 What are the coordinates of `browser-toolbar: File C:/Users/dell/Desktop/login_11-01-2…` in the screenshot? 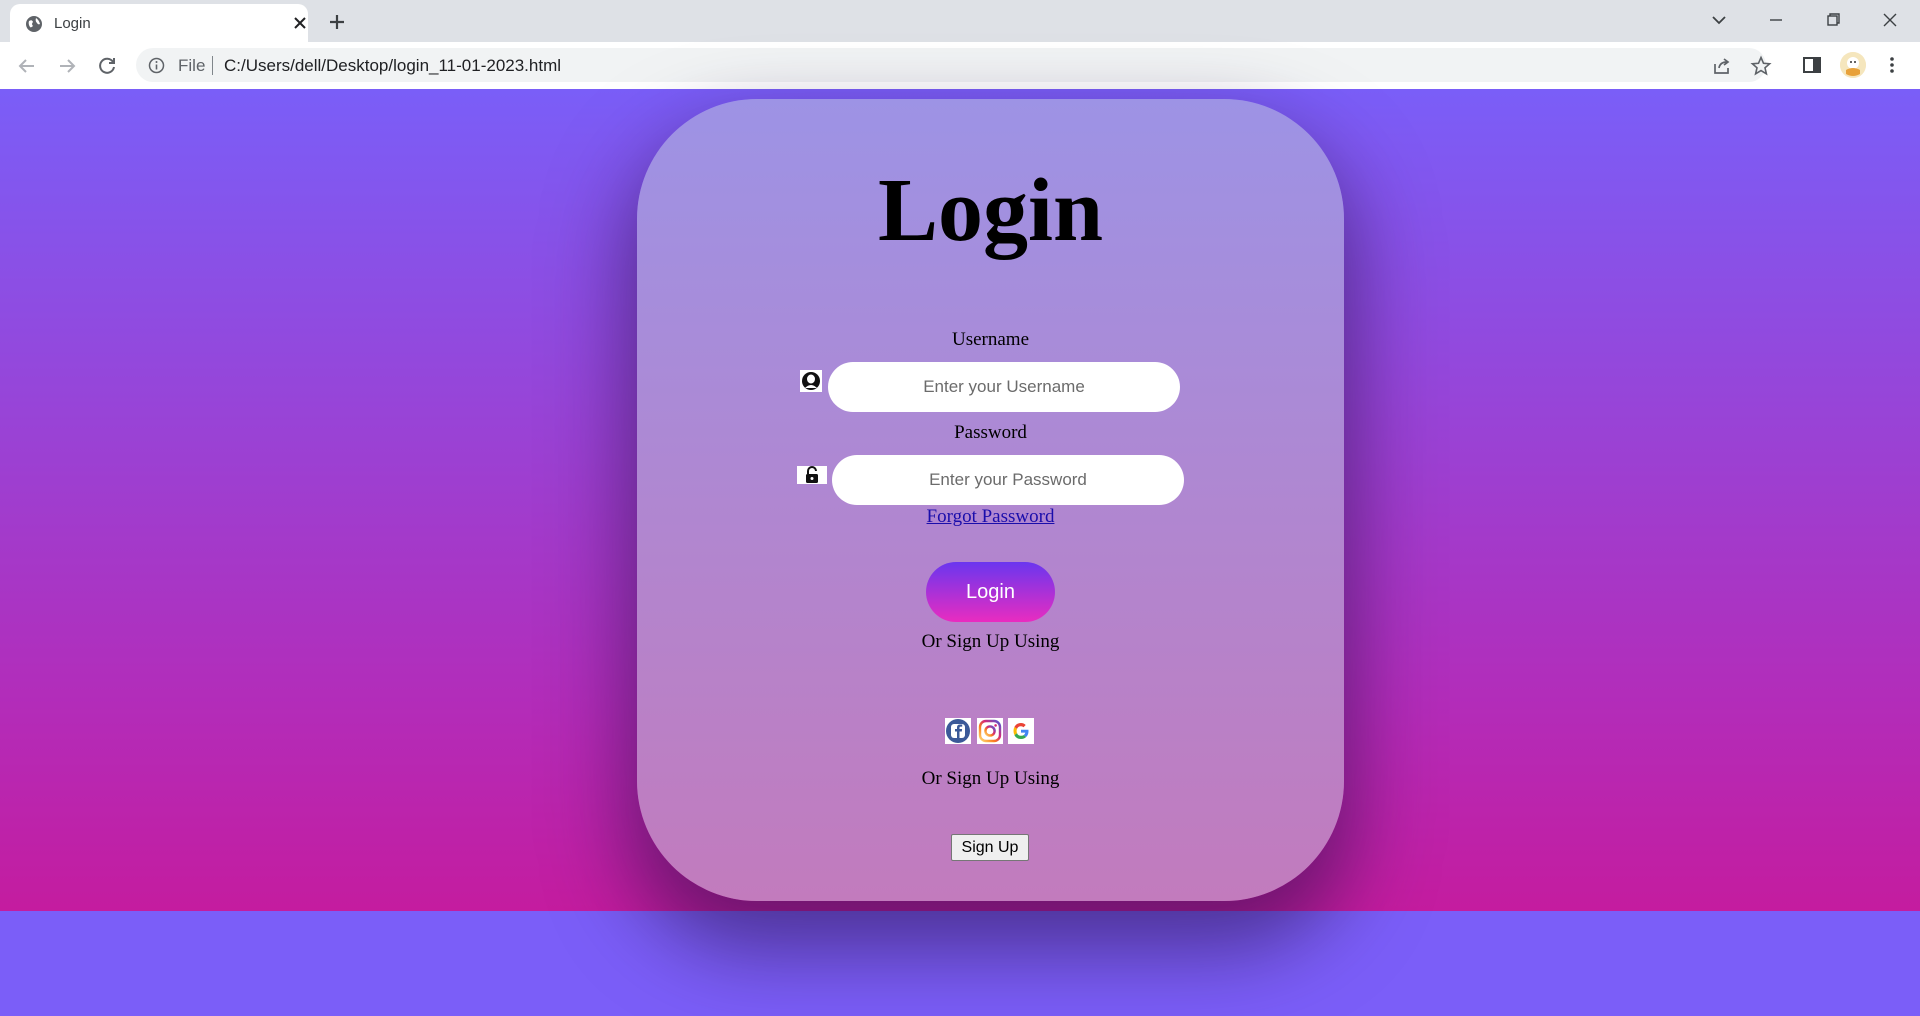 It's located at (960, 66).